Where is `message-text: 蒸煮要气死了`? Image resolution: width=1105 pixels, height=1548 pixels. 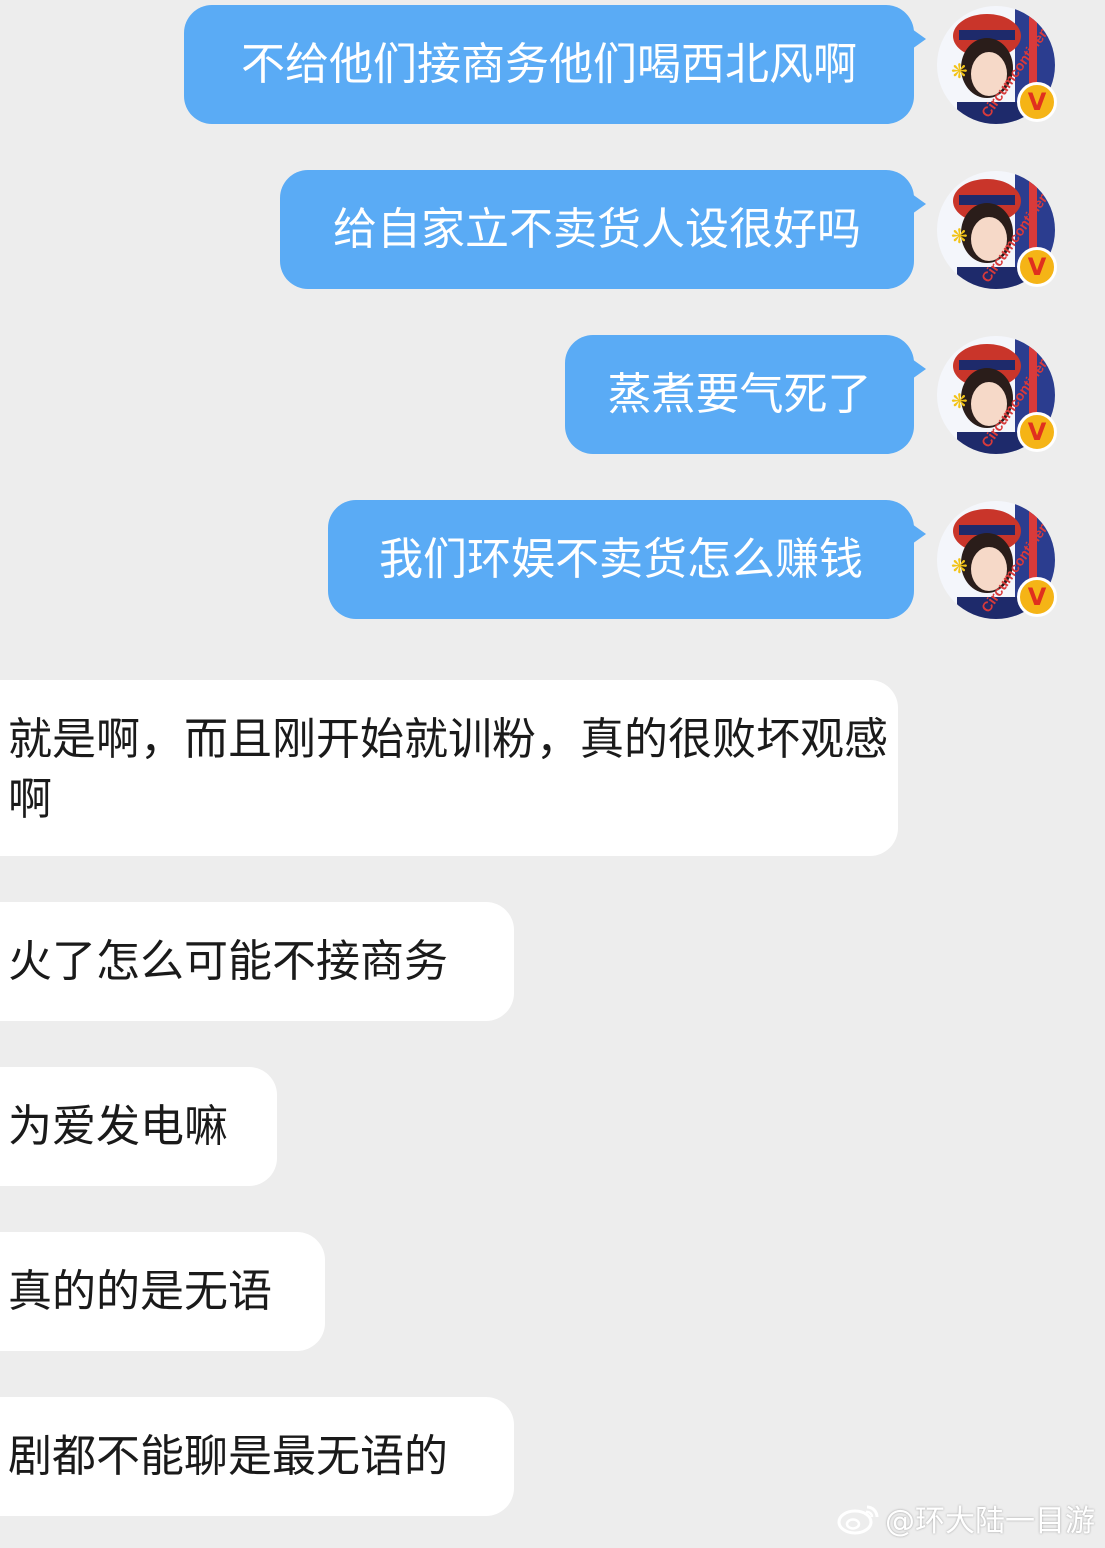
message-text: 蒸煮要气死了 is located at coordinates (739, 394).